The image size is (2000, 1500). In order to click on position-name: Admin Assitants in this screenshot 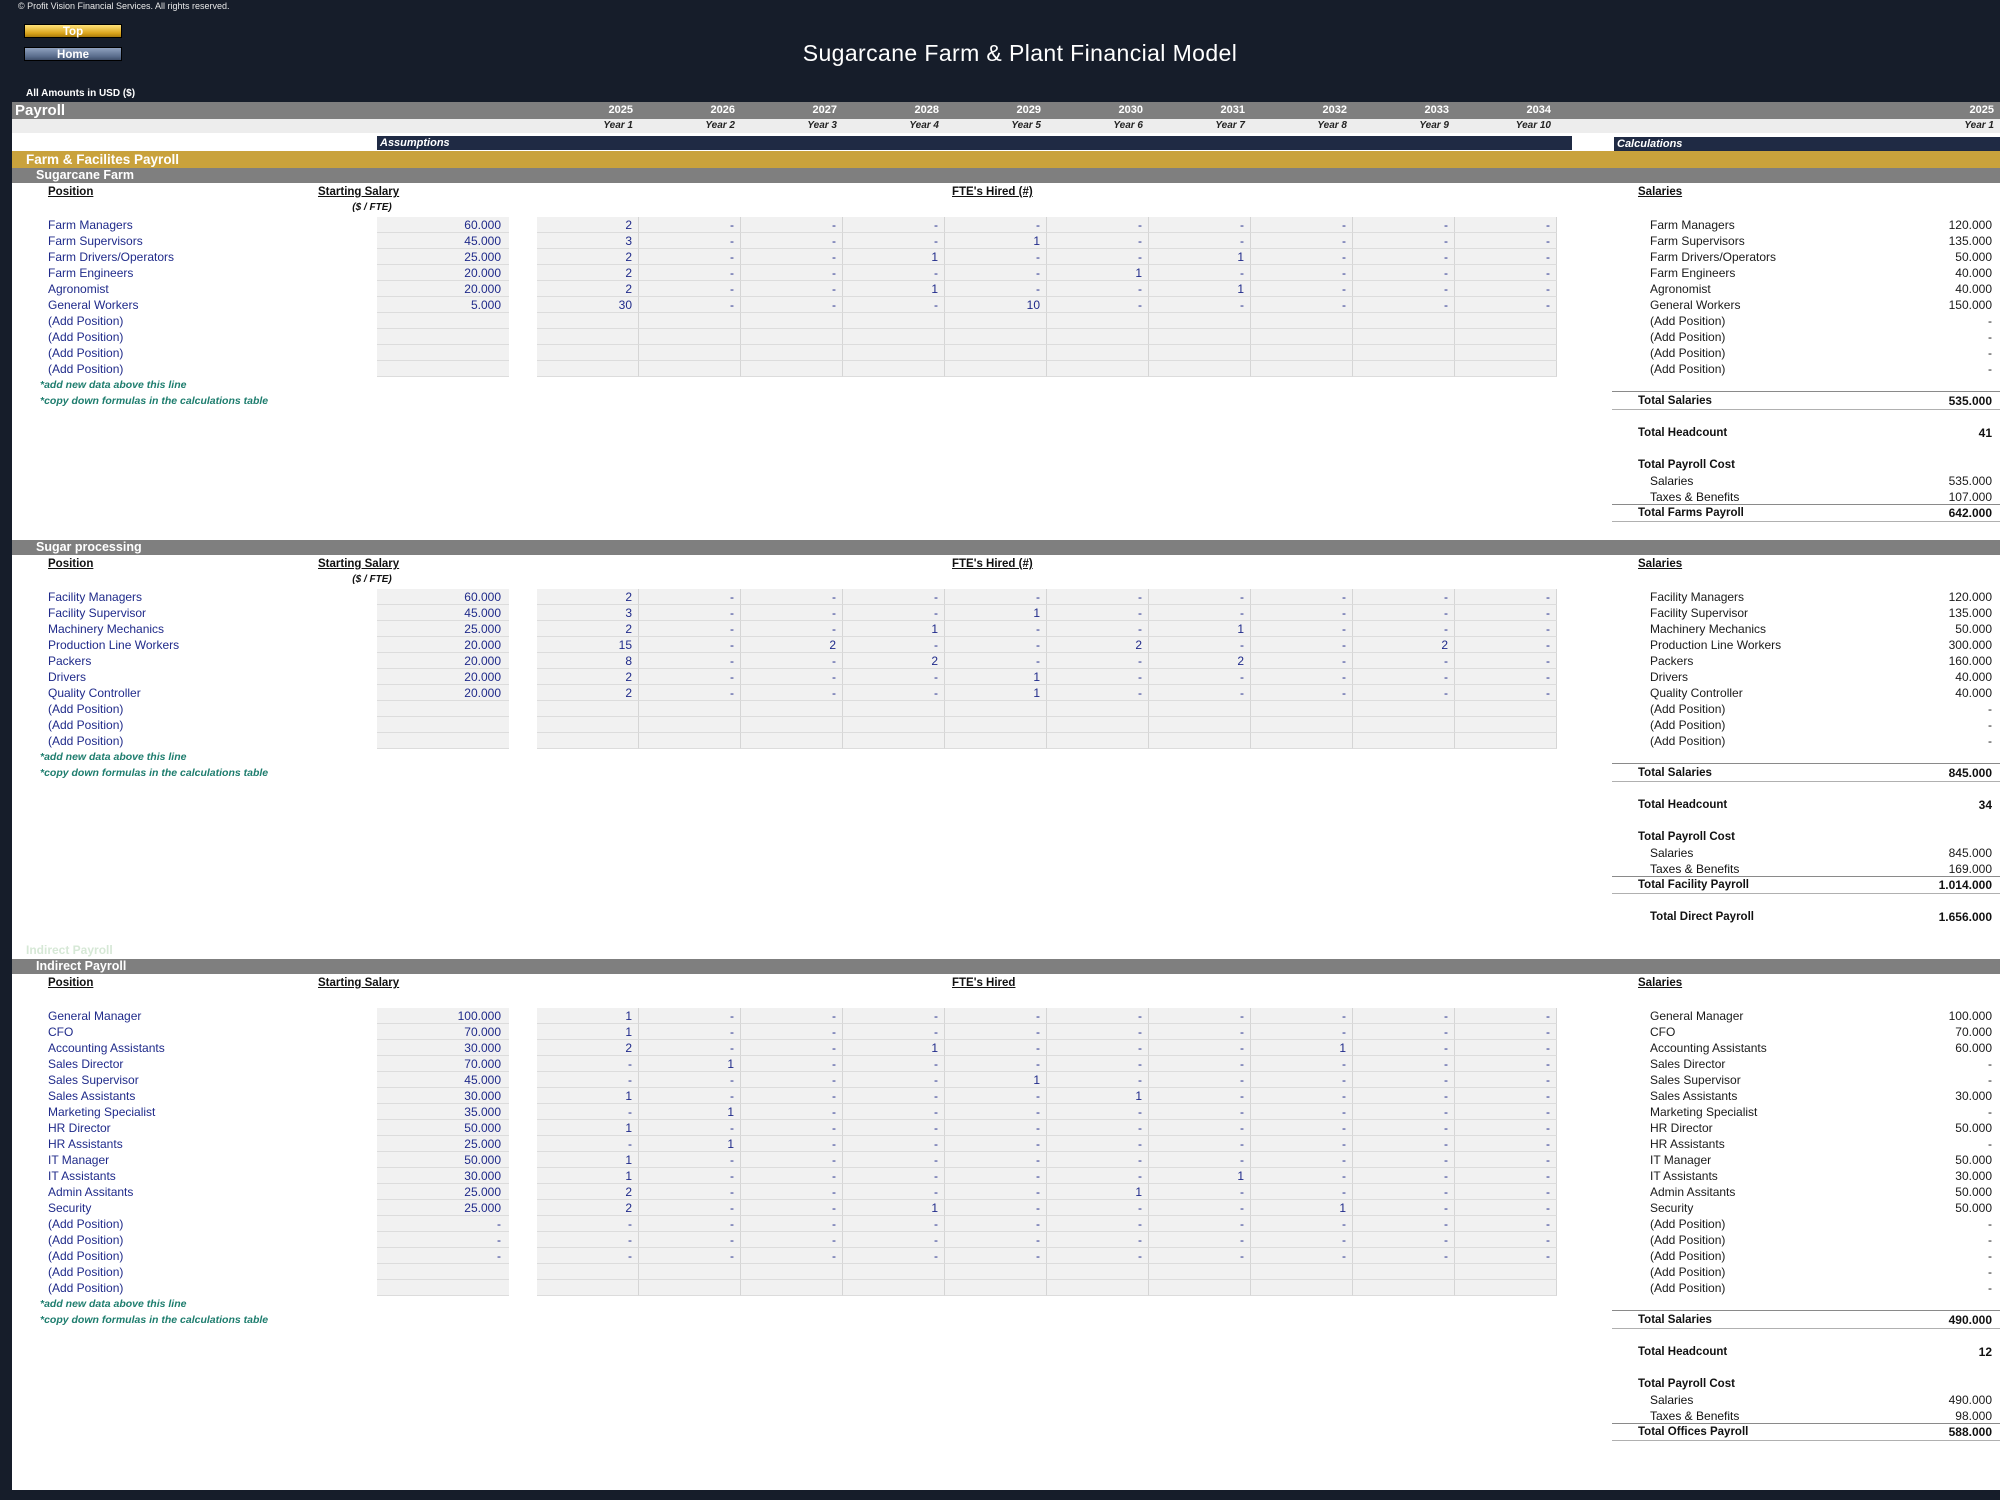, I will do `click(90, 1192)`.